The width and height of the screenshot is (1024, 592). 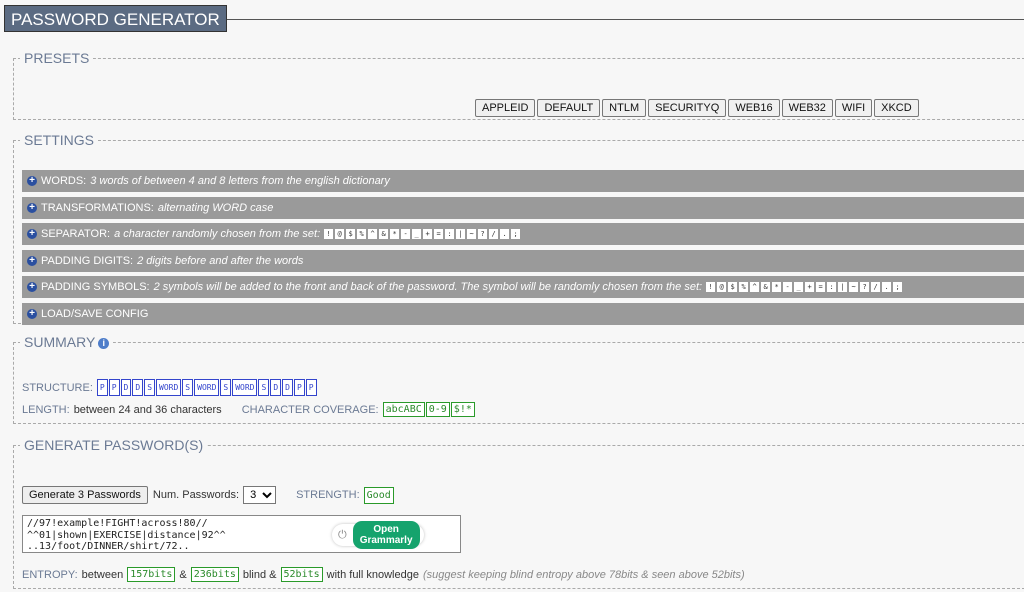 I want to click on generate-legend: GENERATE PASSWORD(S), so click(x=114, y=445).